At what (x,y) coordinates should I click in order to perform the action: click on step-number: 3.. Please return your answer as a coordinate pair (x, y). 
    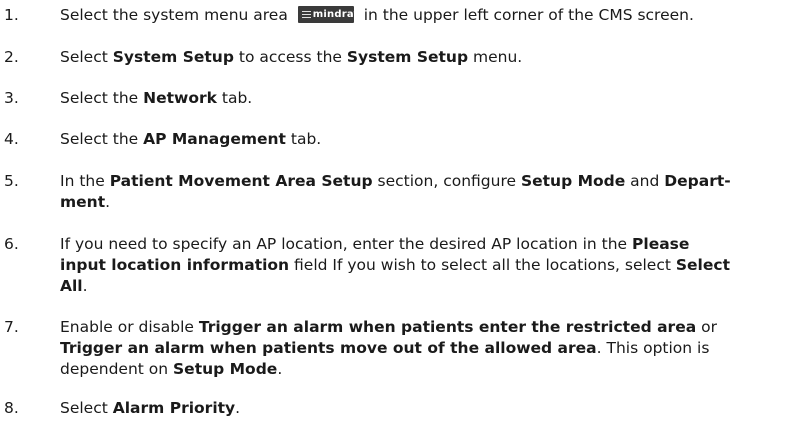
    Looking at the image, I should click on (11, 98).